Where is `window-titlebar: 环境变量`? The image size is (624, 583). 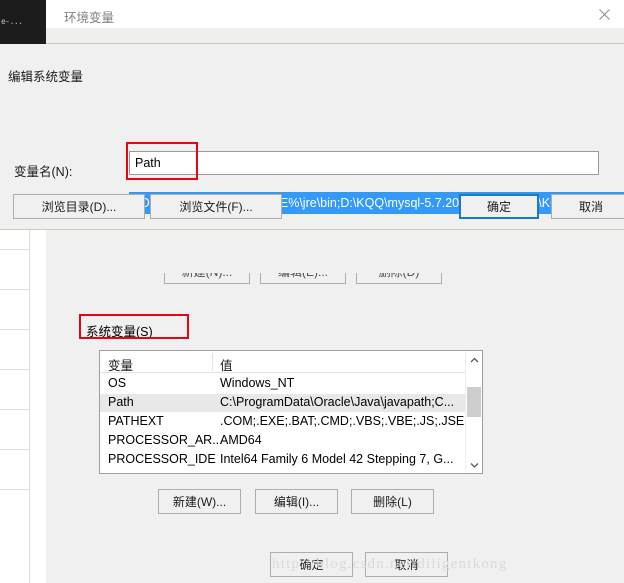
window-titlebar: 环境变量 is located at coordinates (335, 14).